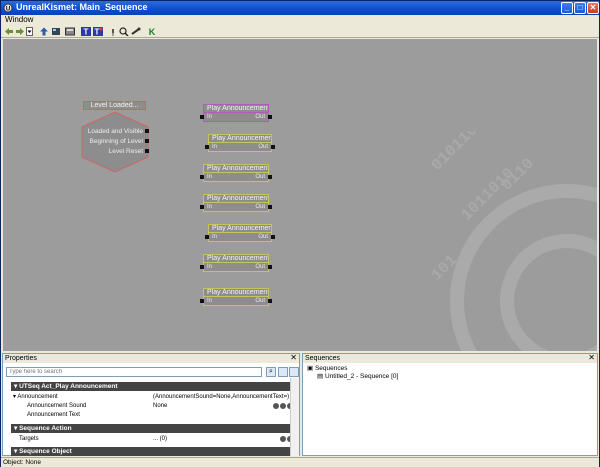  Describe the element at coordinates (9, 31) in the screenshot. I see `back-icon` at that location.